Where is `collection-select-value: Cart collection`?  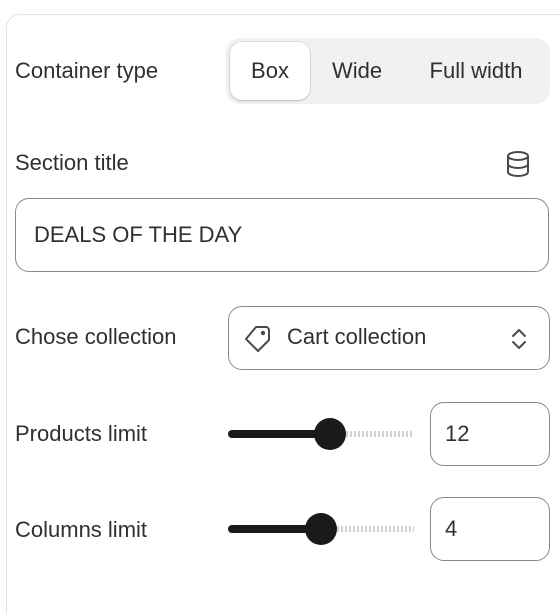 collection-select-value: Cart collection is located at coordinates (357, 336).